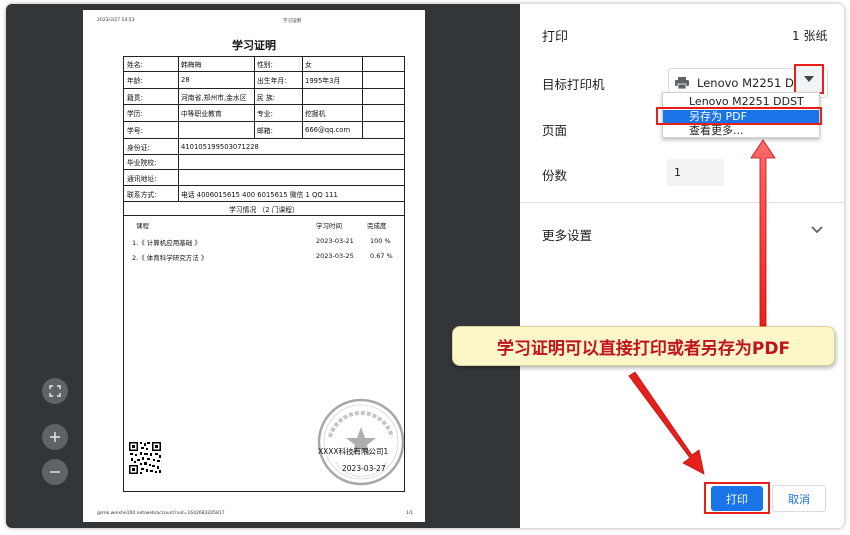 The image size is (850, 535). I want to click on list-item: 2.《 体育科学研究方法 》 2023-03-25 0.67 %, so click(264, 258).